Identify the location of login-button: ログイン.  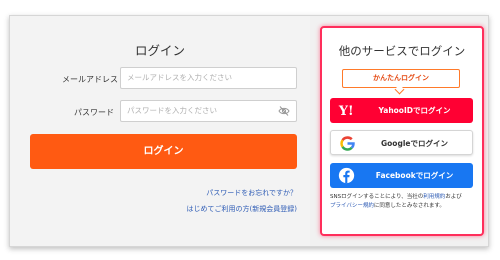
(163, 151).